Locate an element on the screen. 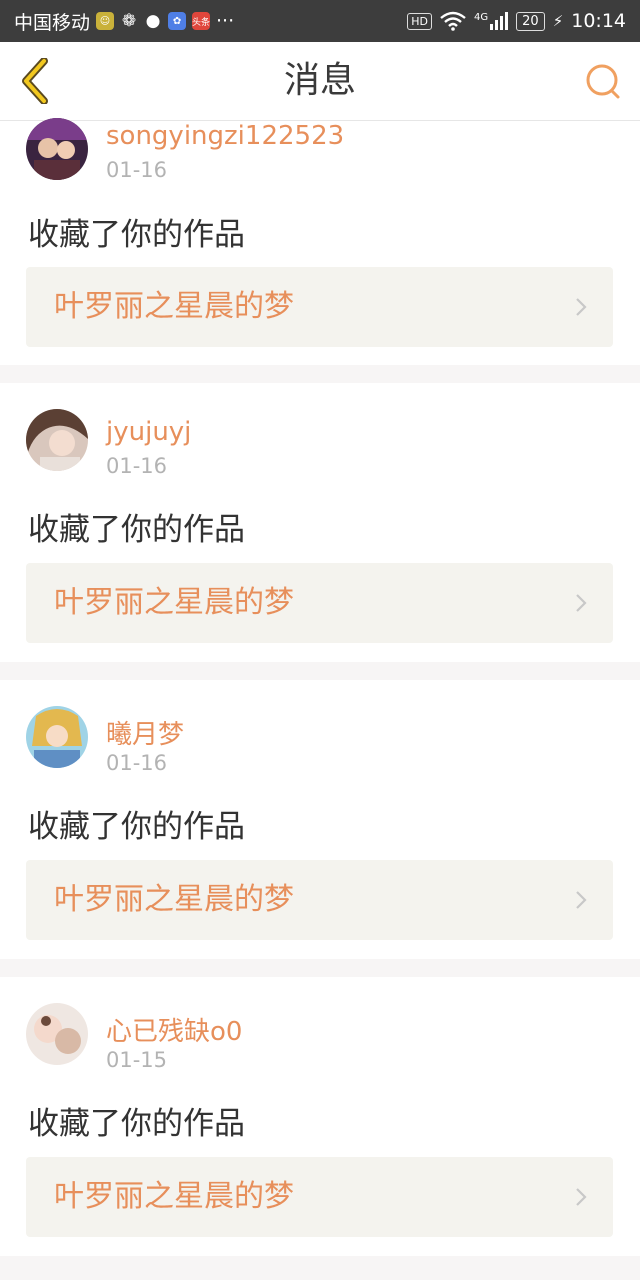 Image resolution: width=640 pixels, height=1280 pixels. baidu-icon: ✿ is located at coordinates (177, 21).